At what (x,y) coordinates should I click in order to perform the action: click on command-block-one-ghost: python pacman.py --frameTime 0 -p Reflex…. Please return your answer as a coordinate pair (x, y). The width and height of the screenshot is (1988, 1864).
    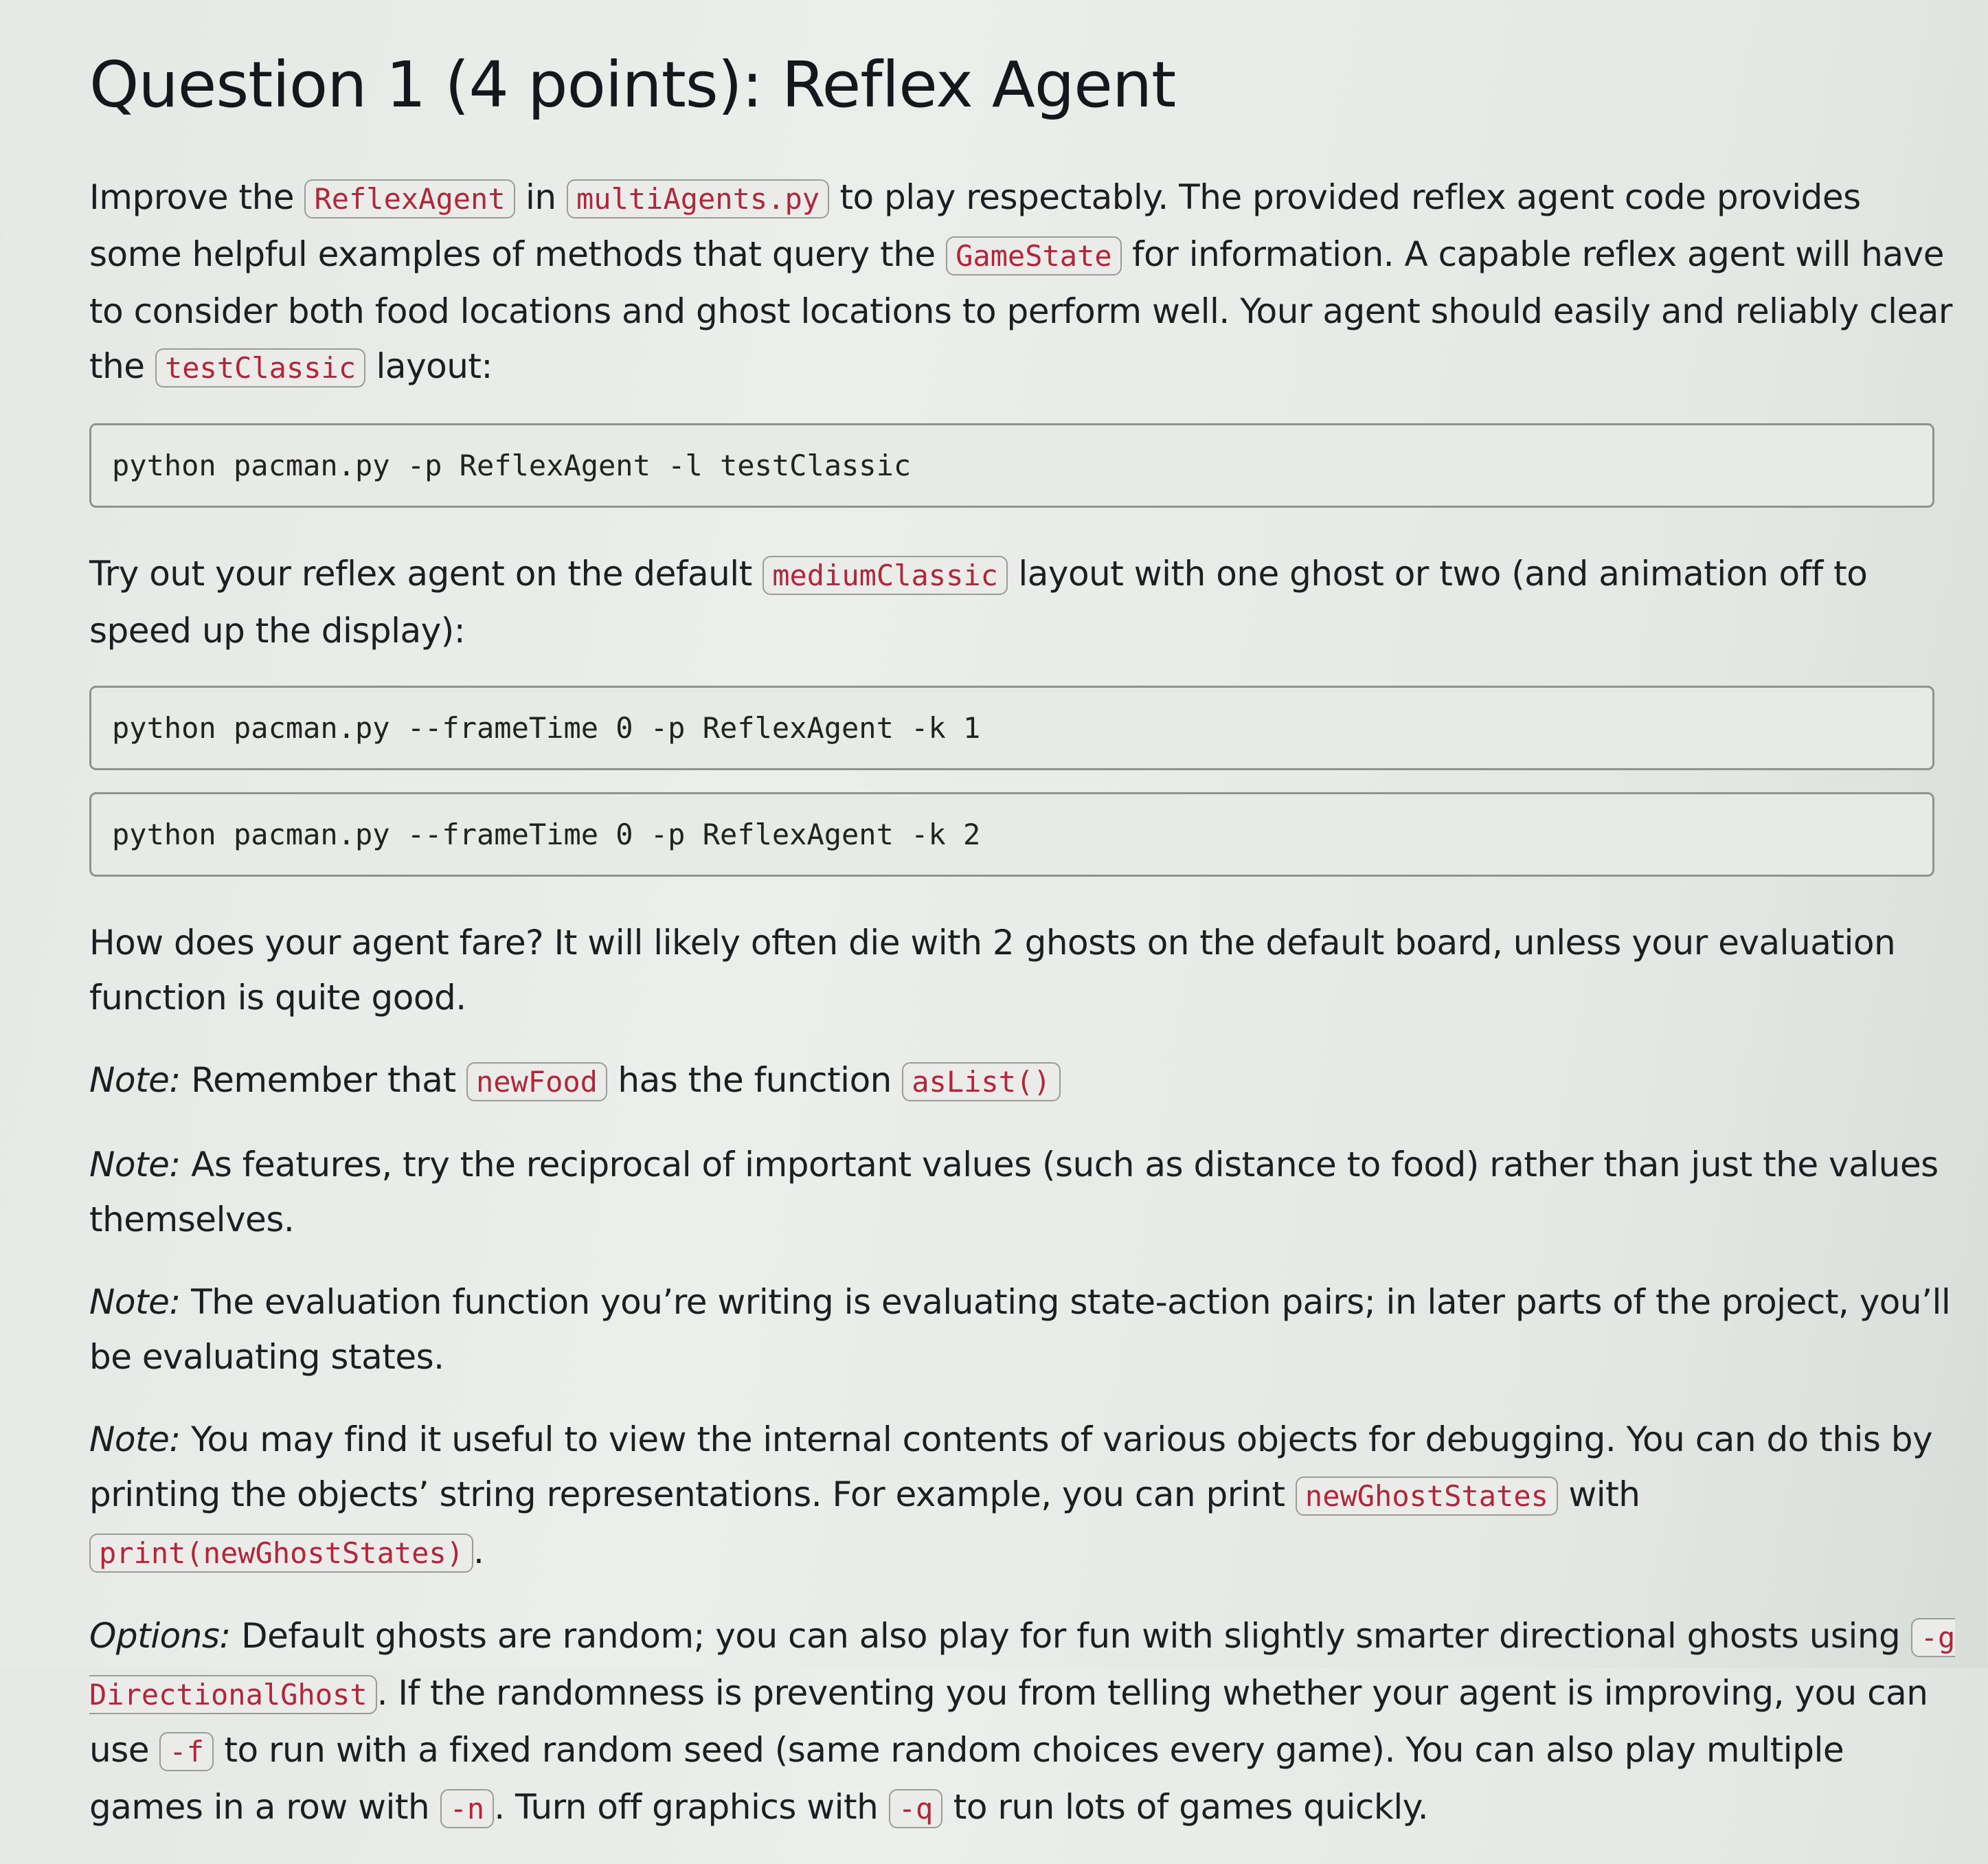
    Looking at the image, I should click on (1011, 728).